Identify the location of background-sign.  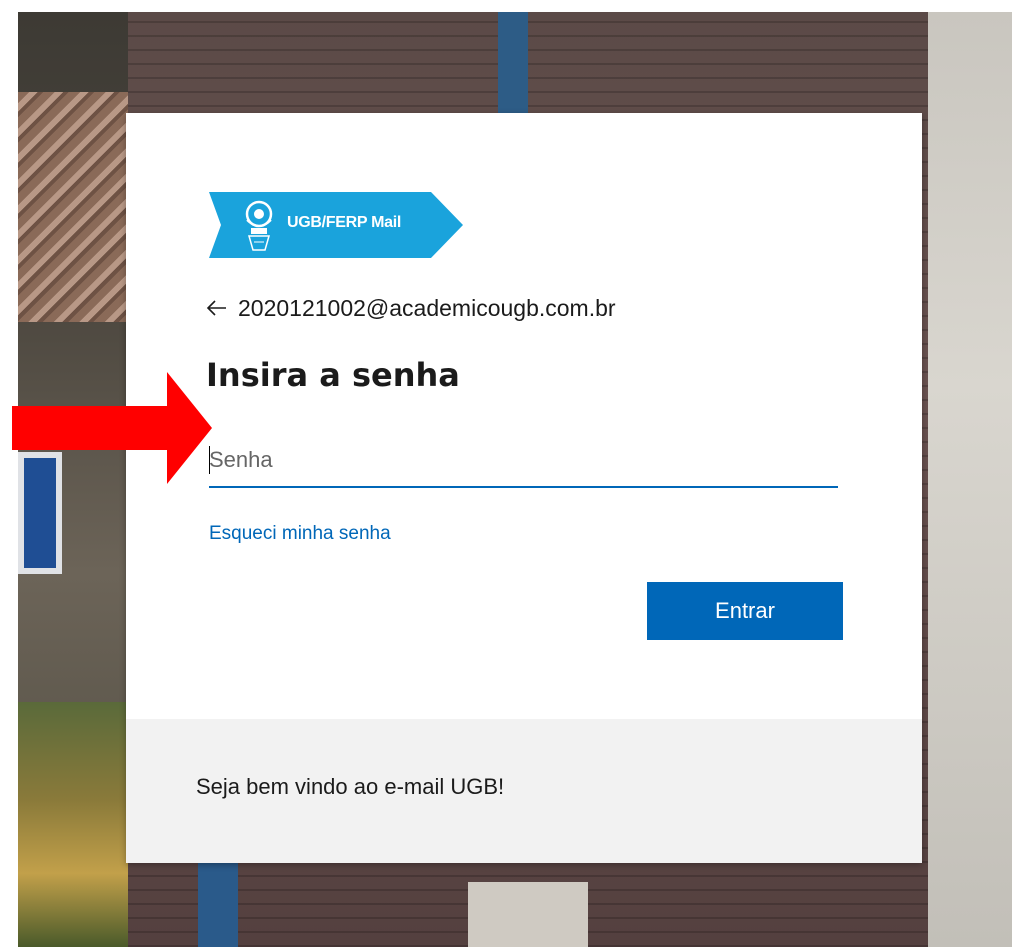
(528, 914).